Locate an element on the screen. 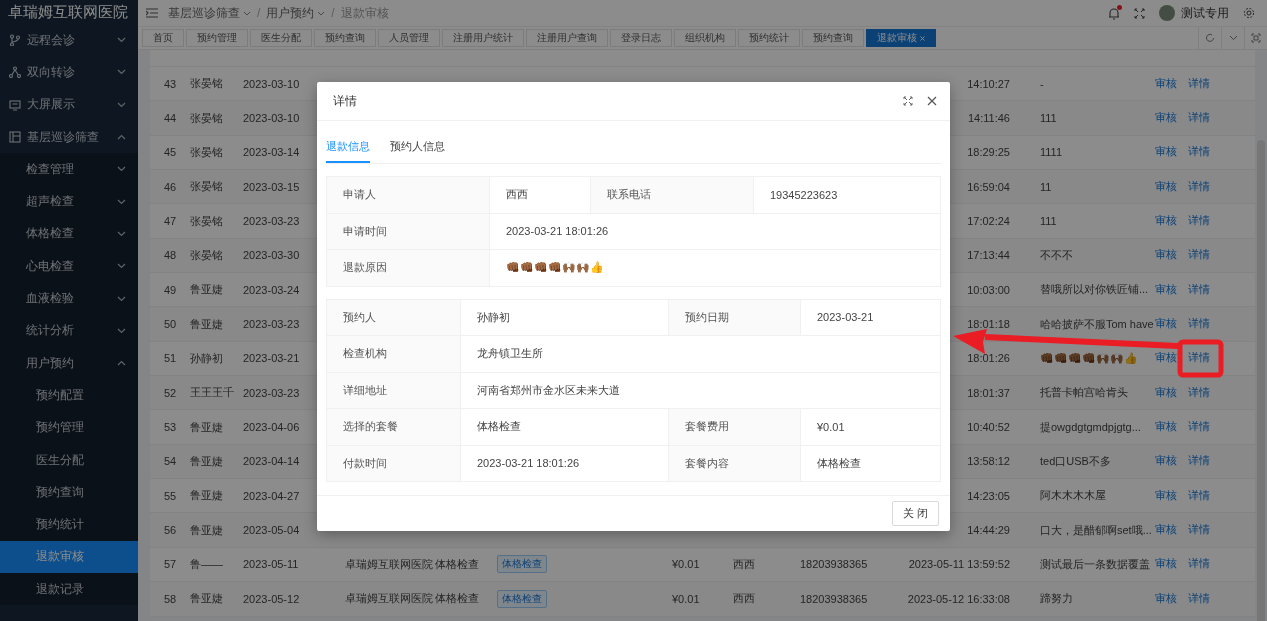 The height and width of the screenshot is (621, 1267). sidebar-item: 血液检验 is located at coordinates (69, 298).